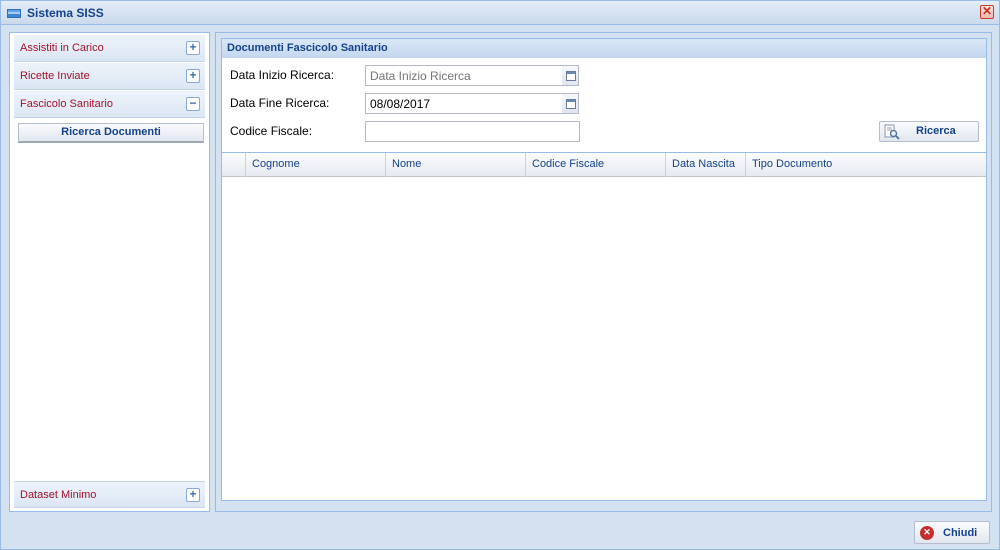  I want to click on column-header-nome: Nome, so click(456, 165).